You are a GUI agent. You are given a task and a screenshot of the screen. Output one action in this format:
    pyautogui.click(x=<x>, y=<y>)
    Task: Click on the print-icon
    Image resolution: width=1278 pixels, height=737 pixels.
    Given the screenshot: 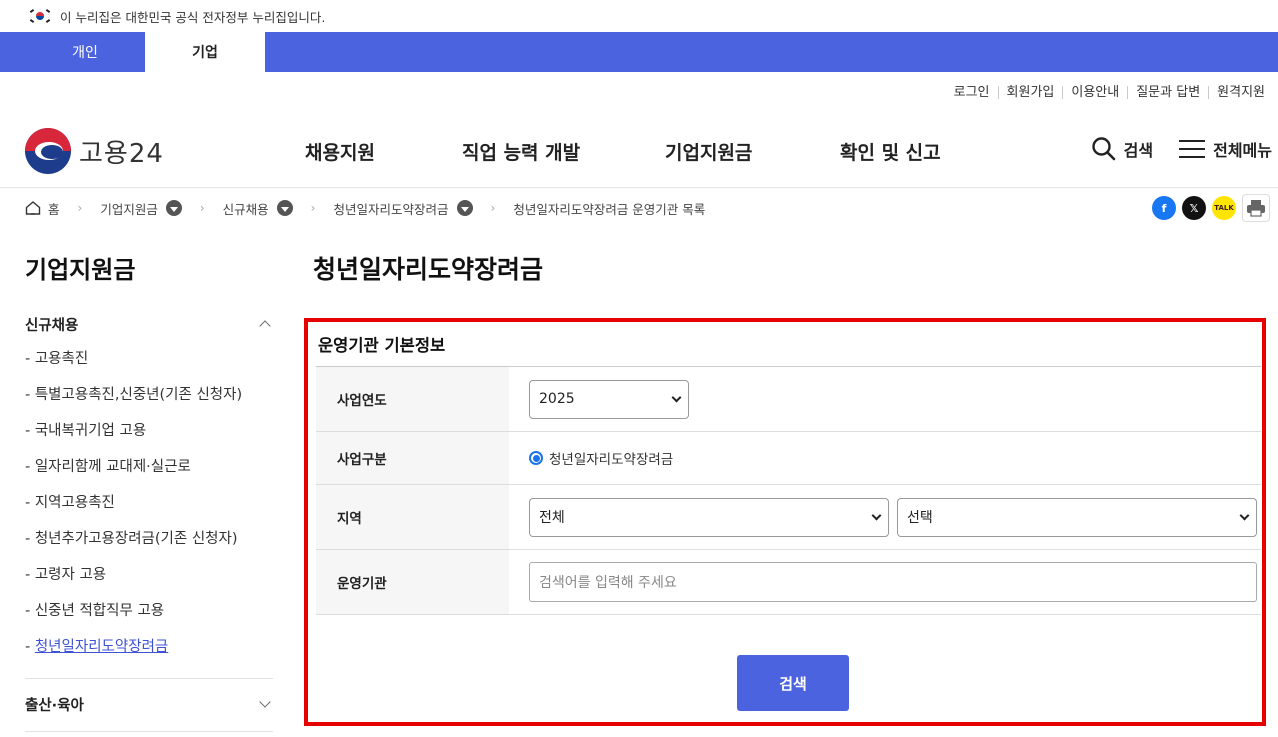 What is the action you would take?
    pyautogui.click(x=1256, y=208)
    